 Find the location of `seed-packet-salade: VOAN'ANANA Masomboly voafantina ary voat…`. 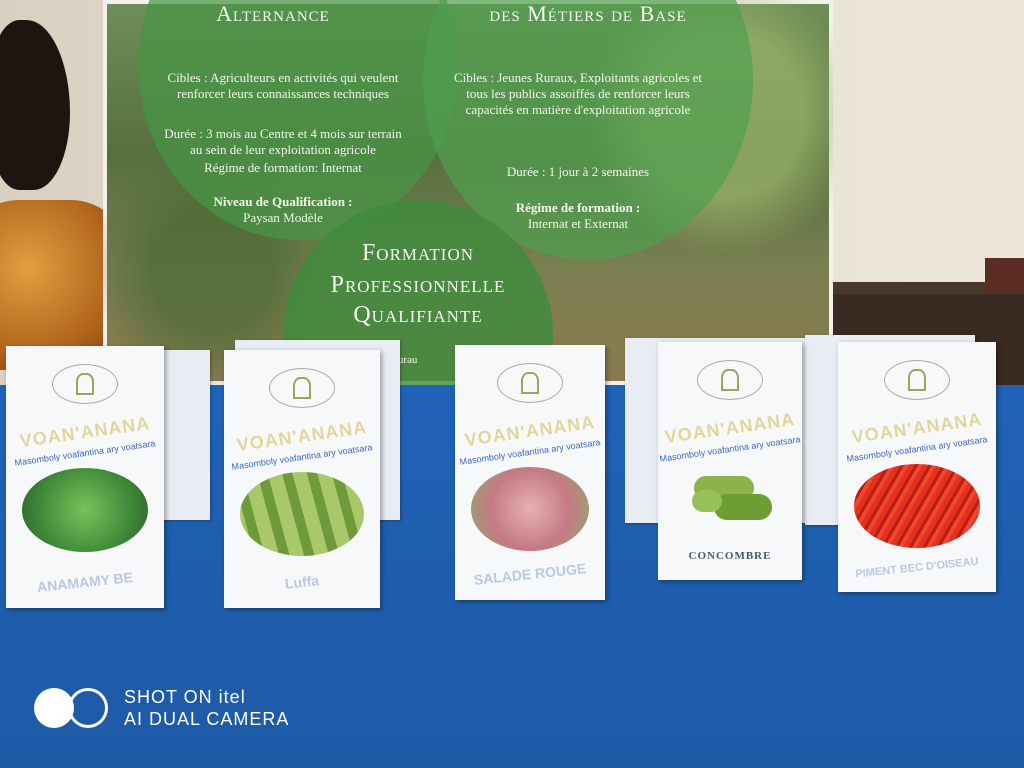

seed-packet-salade: VOAN'ANANA Masomboly voafantina ary voat… is located at coordinates (530, 472).